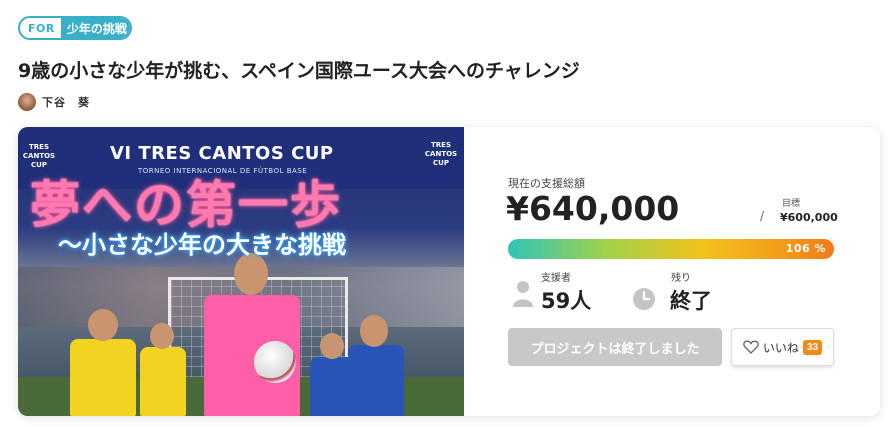 Image resolution: width=892 pixels, height=428 pixels. I want to click on supporters-label: 支援者, so click(556, 278).